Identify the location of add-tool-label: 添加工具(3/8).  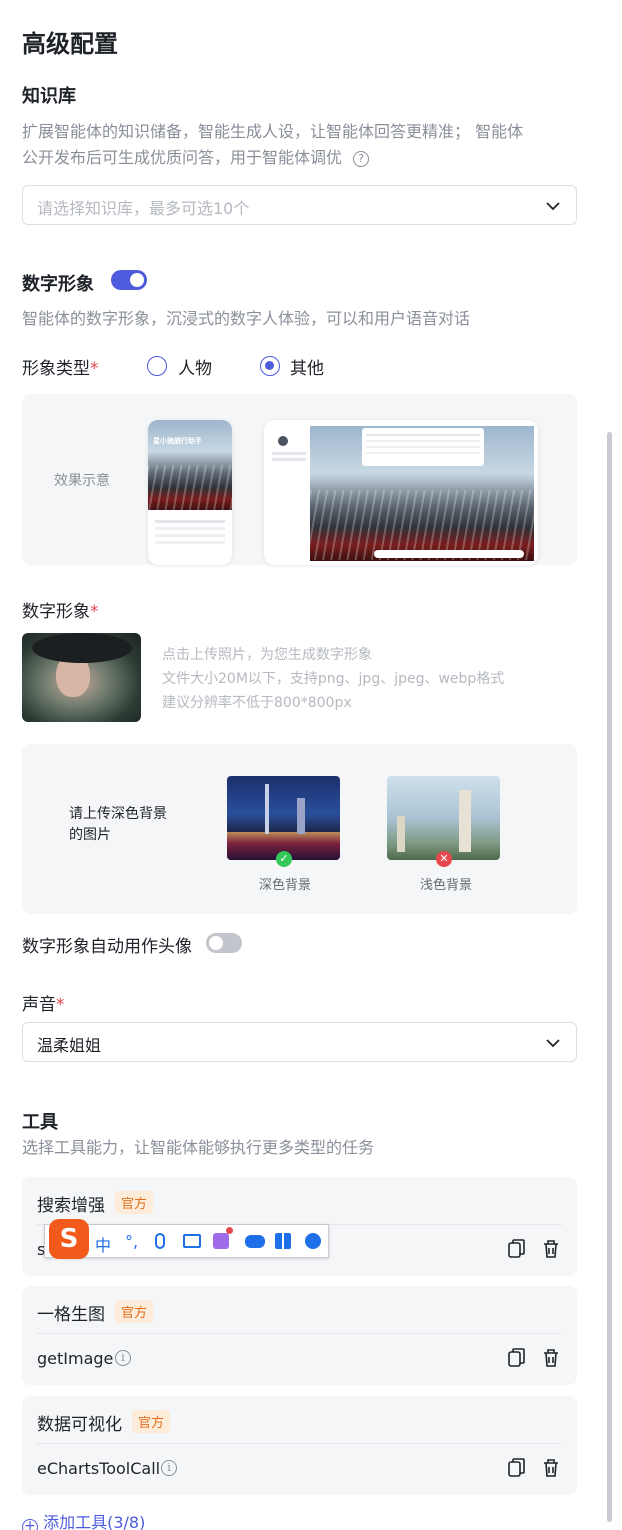
(94, 1521).